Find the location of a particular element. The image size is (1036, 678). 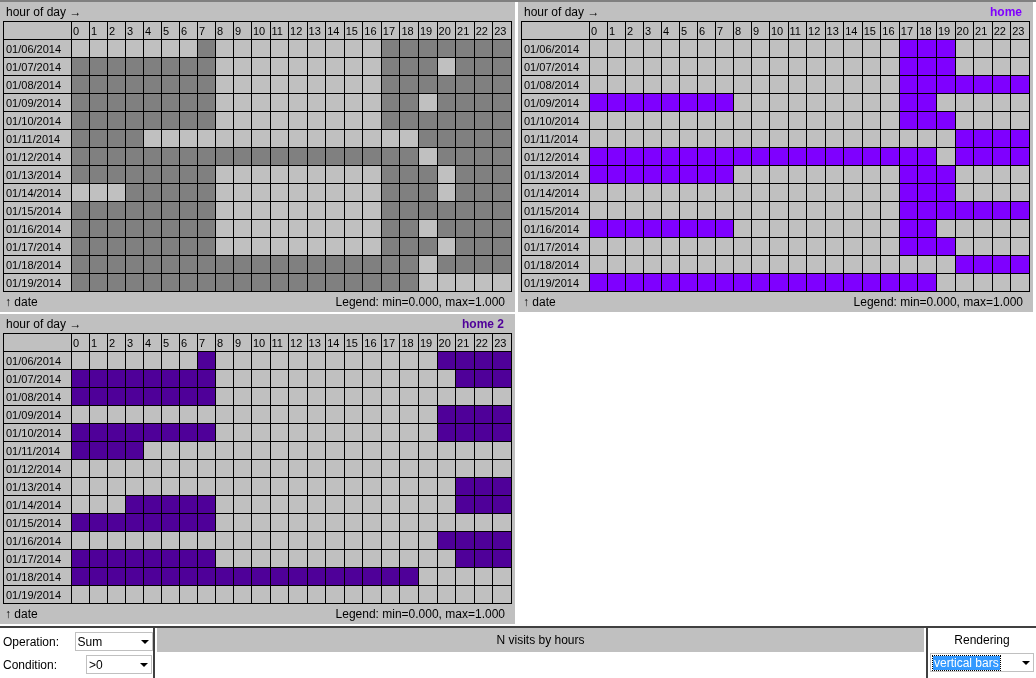

hour-label: 2 is located at coordinates (116, 342).